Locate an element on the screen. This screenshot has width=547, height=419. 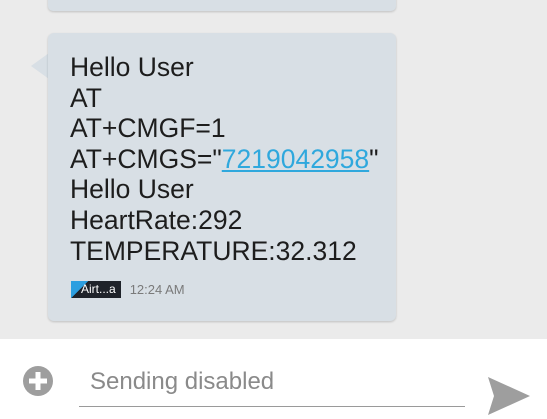
send-button is located at coordinates (509, 396).